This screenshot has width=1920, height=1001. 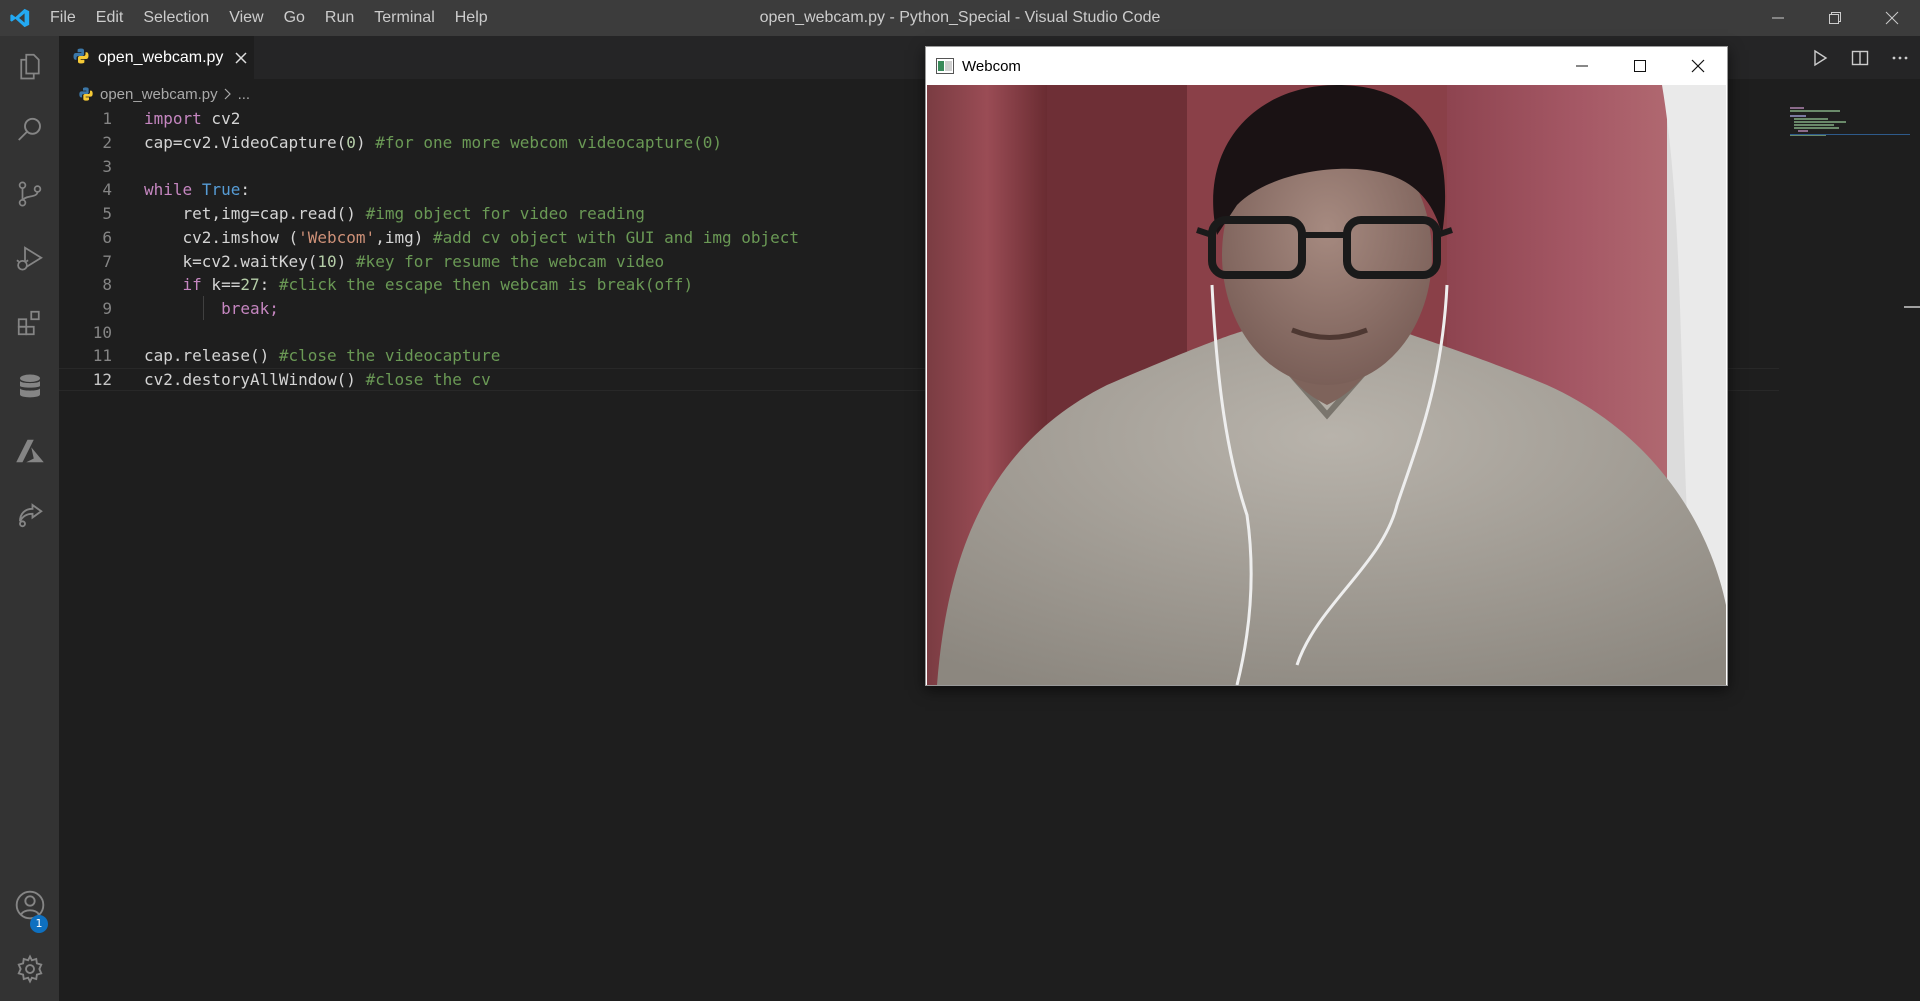 I want to click on number-token: 0, so click(x=351, y=143).